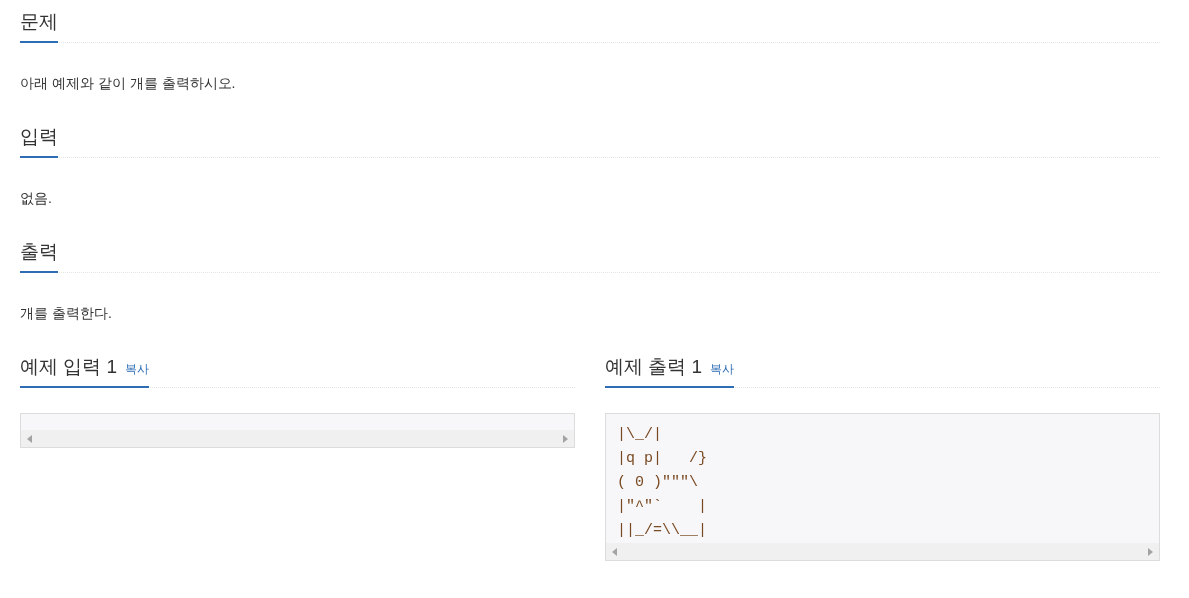 This screenshot has height=598, width=1189. Describe the element at coordinates (658, 483) in the screenshot. I see `code-line: ( 0 )"""\` at that location.